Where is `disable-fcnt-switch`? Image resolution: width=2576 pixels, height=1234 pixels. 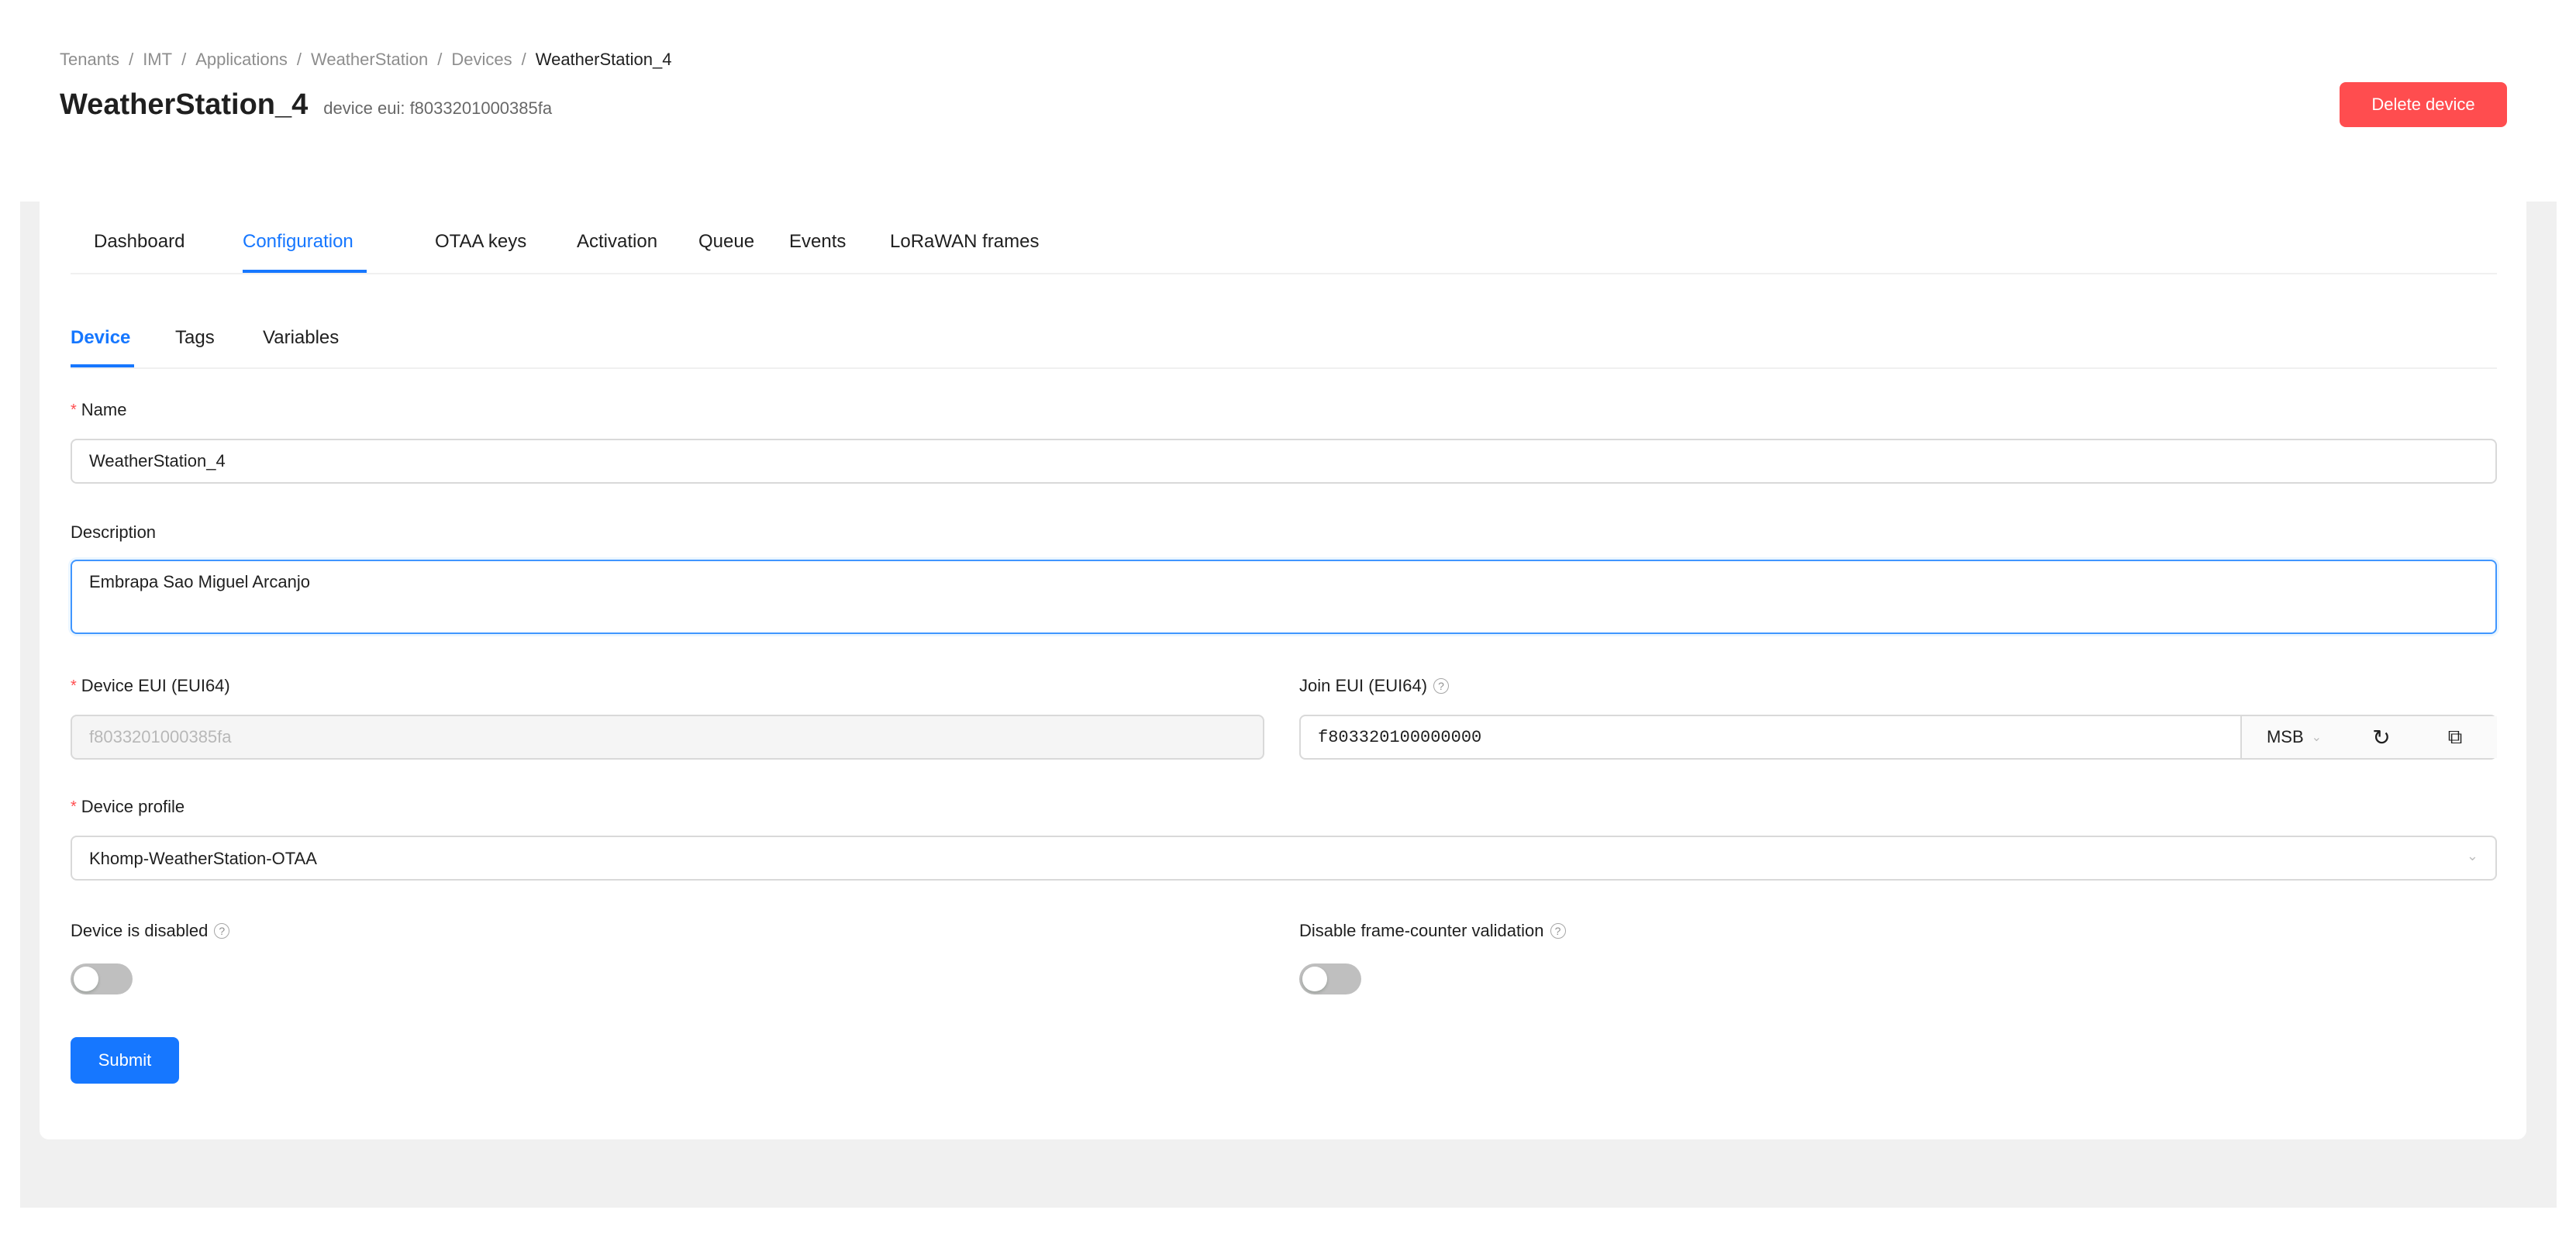
disable-fcnt-switch is located at coordinates (1330, 978).